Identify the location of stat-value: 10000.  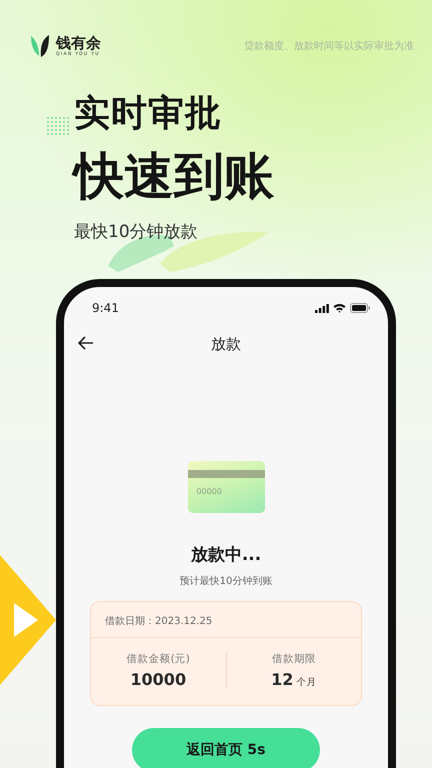
(158, 679).